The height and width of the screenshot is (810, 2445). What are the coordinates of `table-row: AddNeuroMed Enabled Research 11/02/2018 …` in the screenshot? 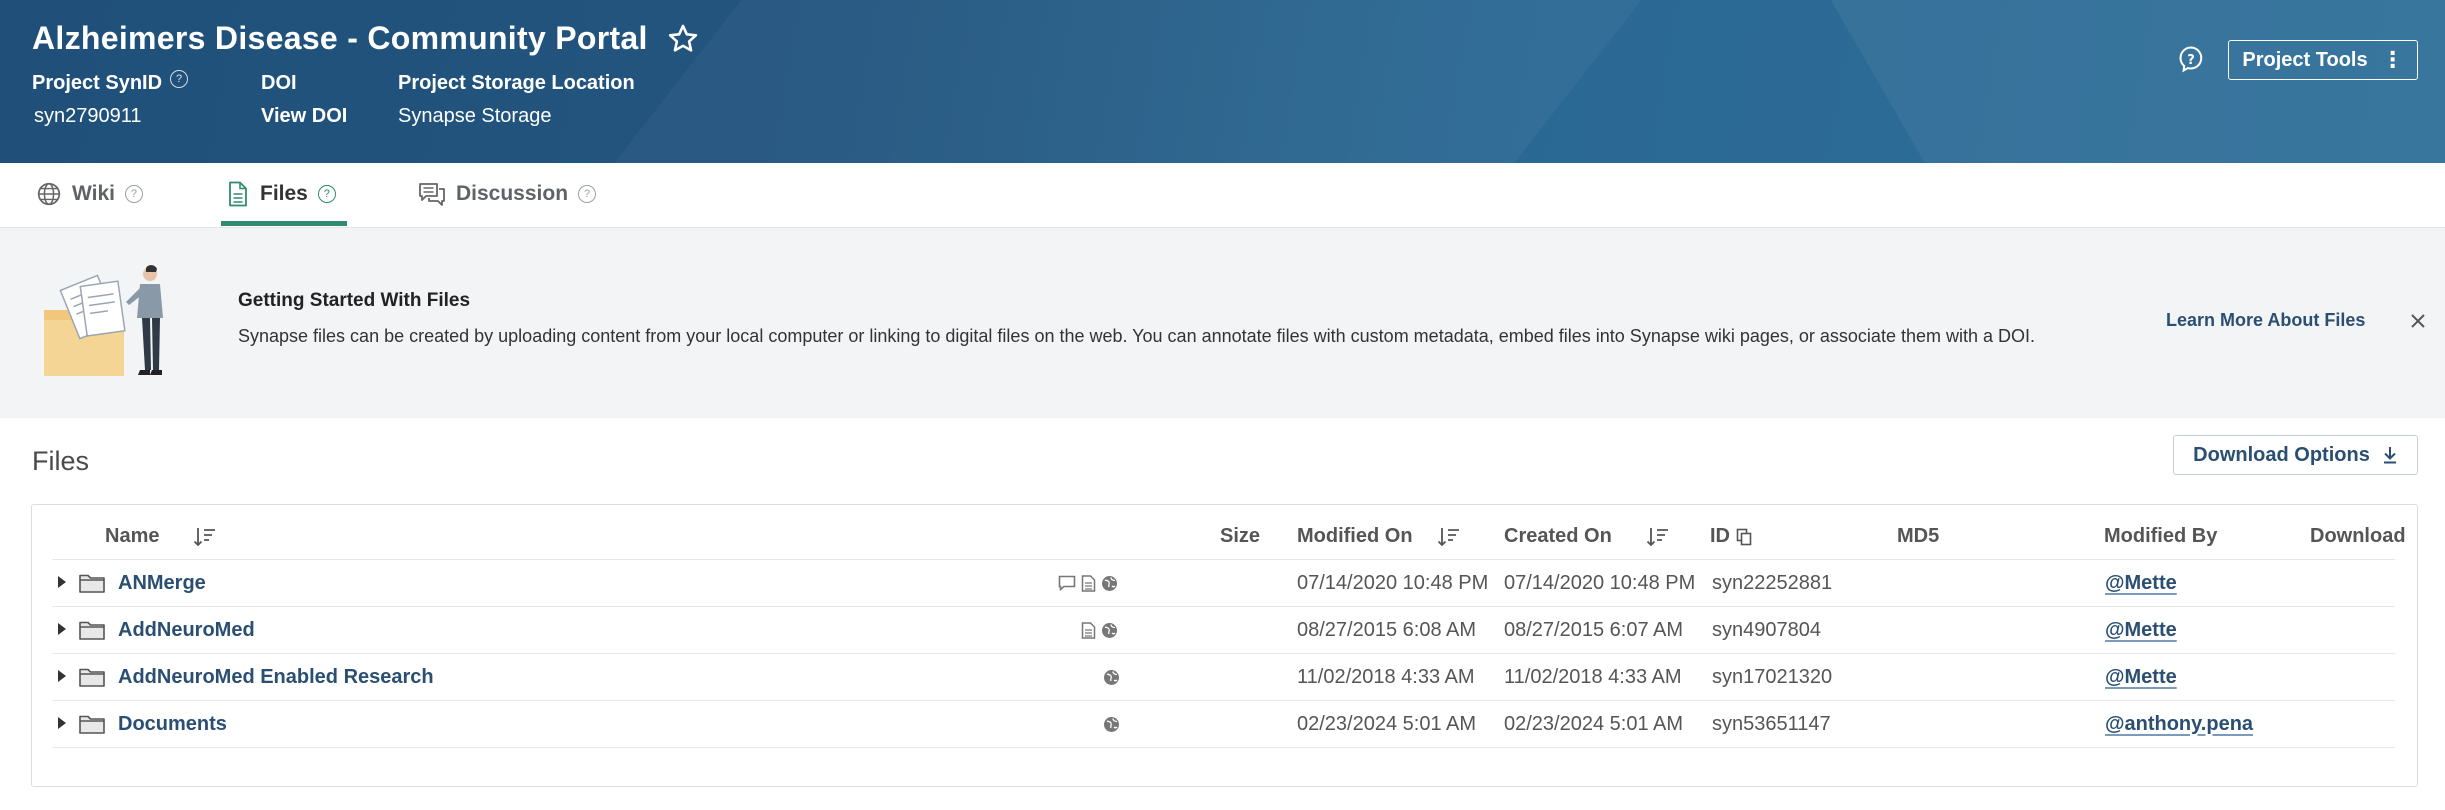 It's located at (1224, 677).